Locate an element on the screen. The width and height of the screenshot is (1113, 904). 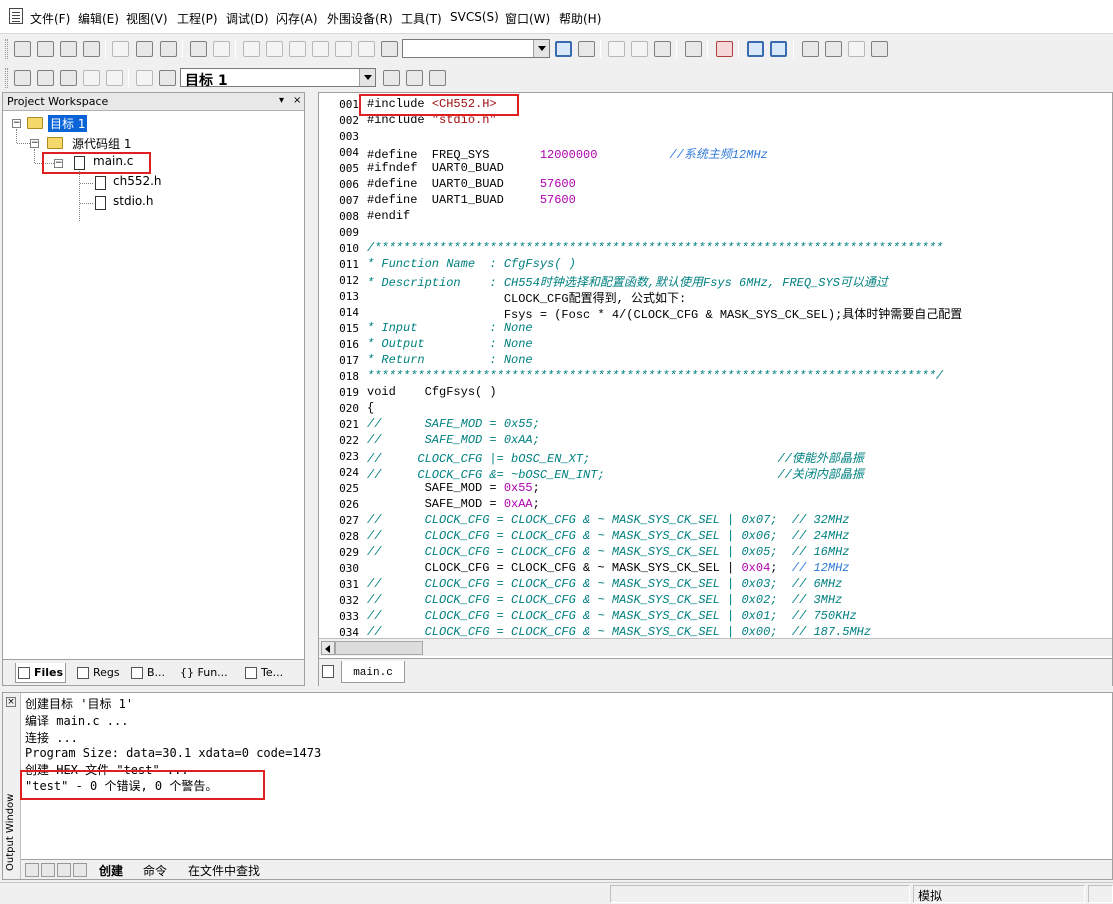
bookmark-toggle-icon is located at coordinates (297, 49).